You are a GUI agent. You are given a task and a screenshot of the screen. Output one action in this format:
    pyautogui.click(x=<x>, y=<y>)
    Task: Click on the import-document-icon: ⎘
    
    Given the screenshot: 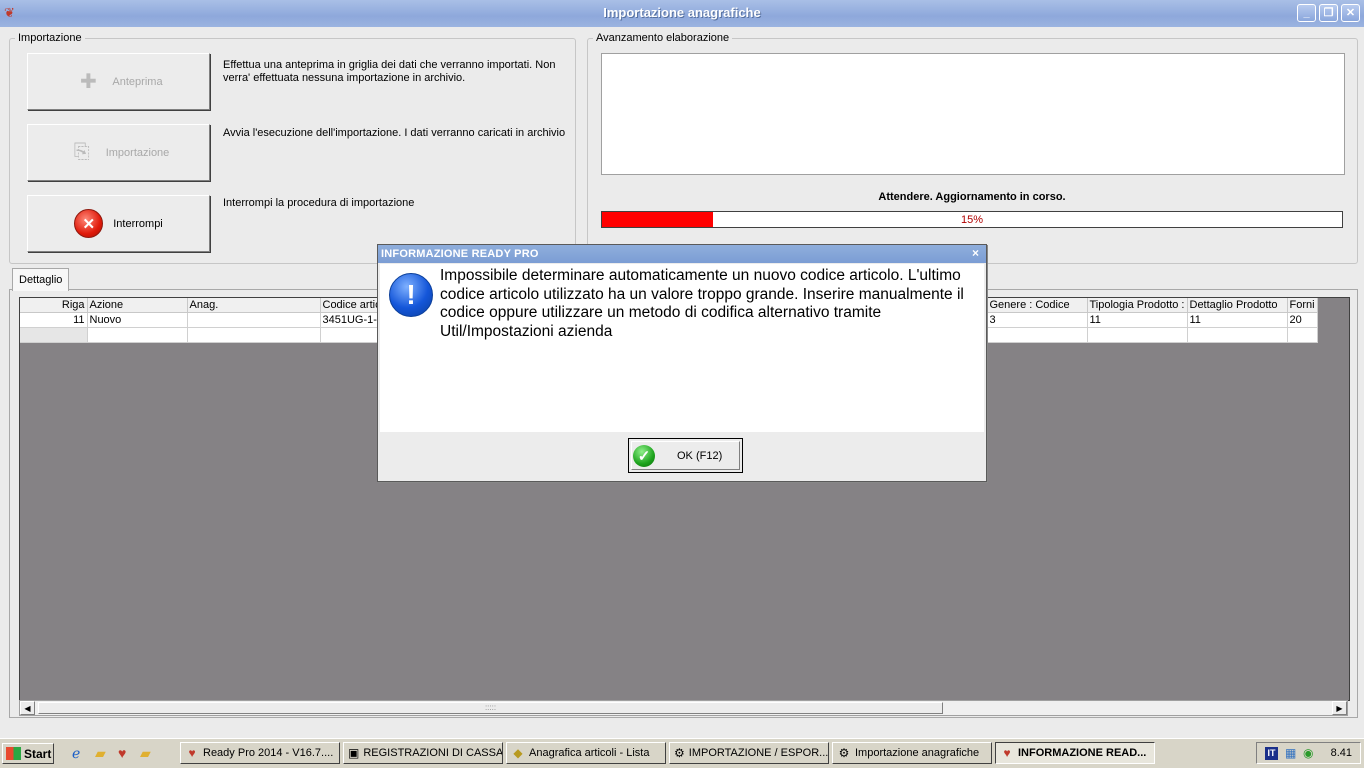 What is the action you would take?
    pyautogui.click(x=81, y=152)
    